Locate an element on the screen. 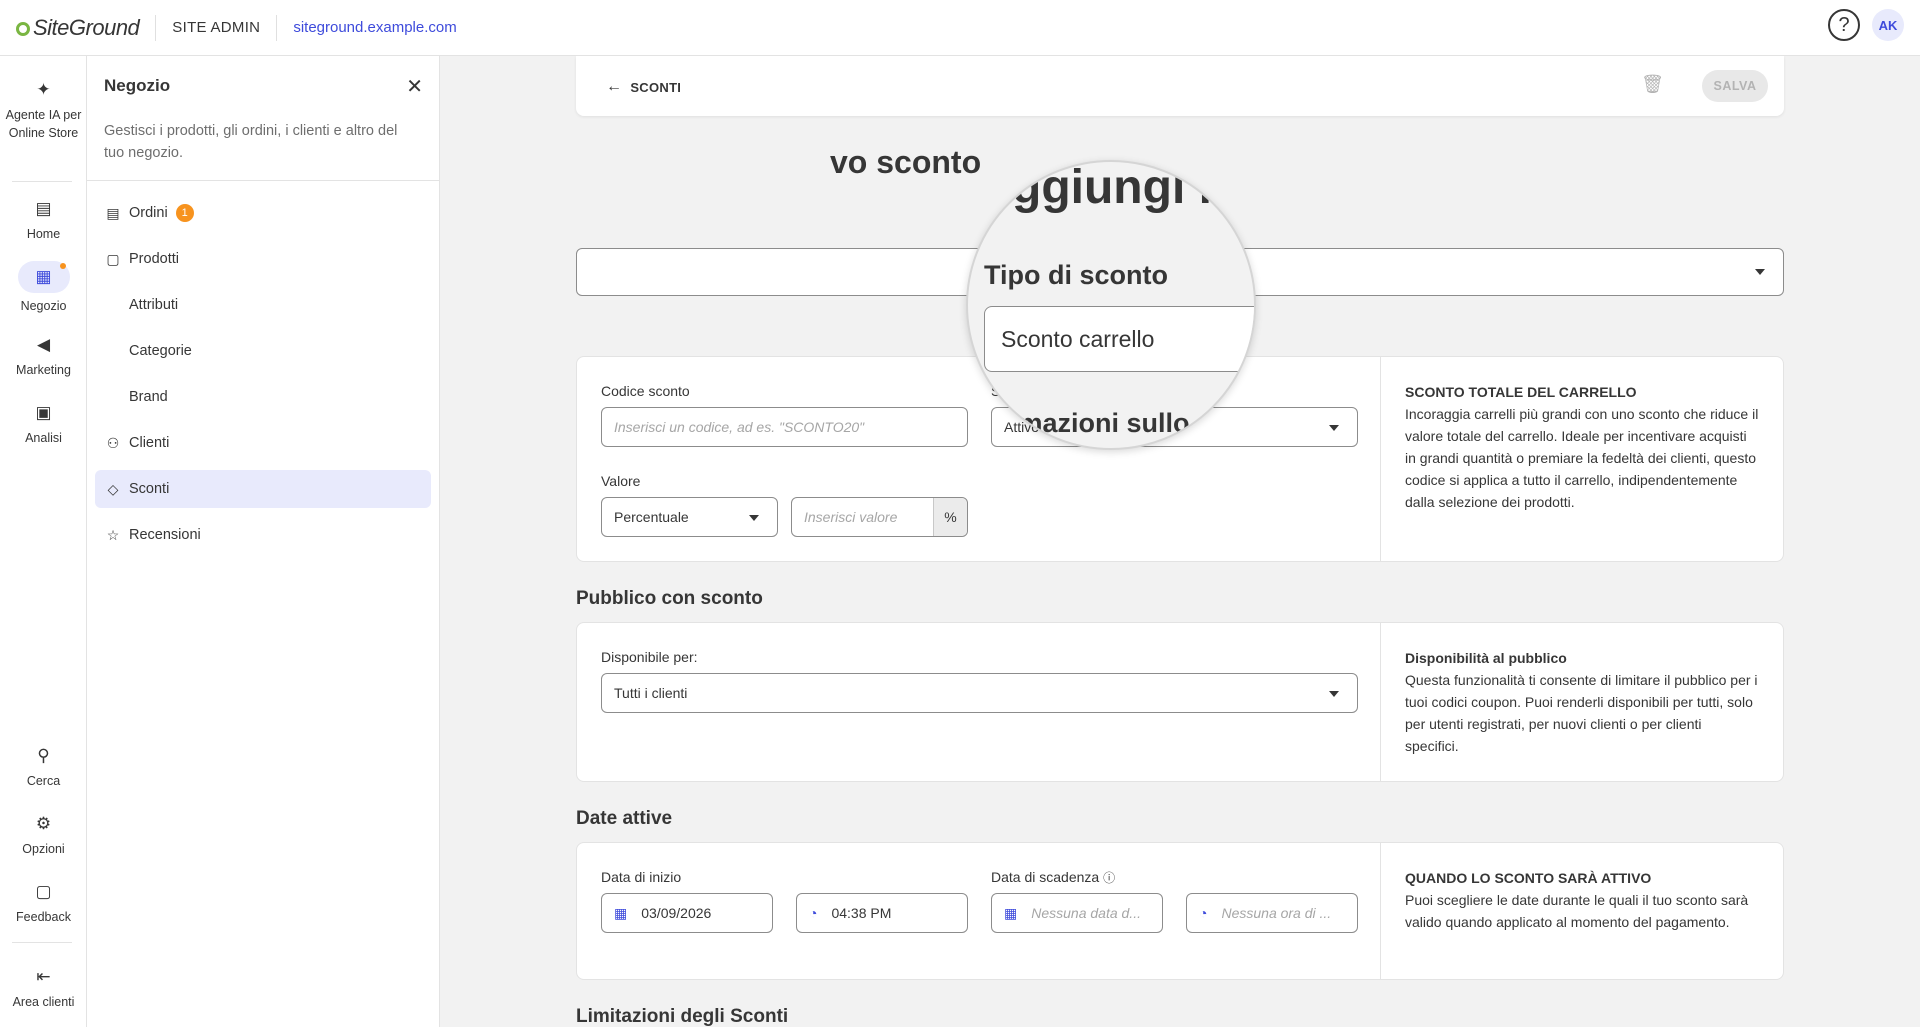 The height and width of the screenshot is (1027, 1920). rail-item-ai-agent: ✦ Agente IA per Online Store is located at coordinates (43, 110).